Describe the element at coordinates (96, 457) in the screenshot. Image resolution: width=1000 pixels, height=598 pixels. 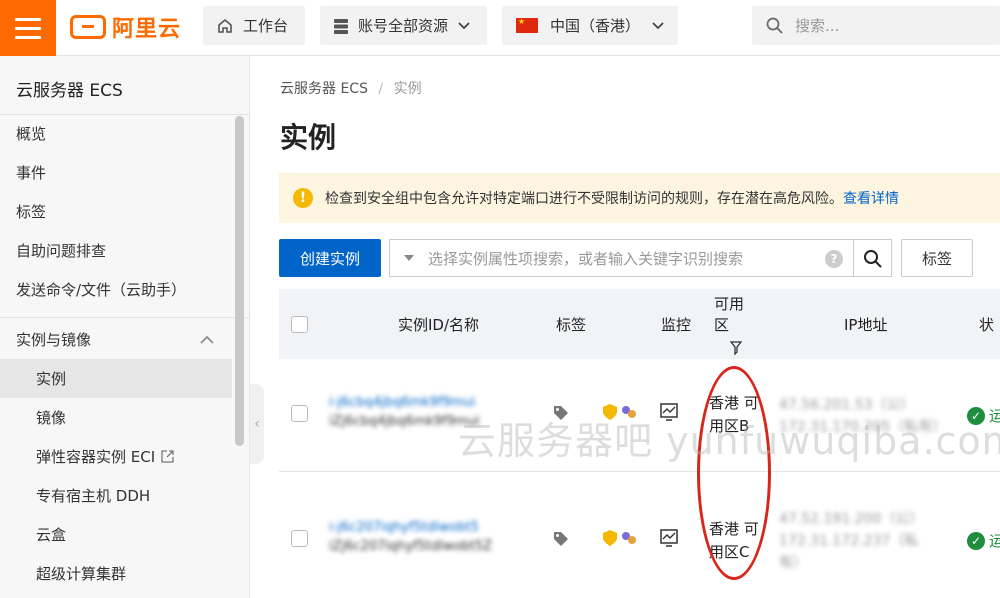
I see `sidebar-item-label: 弹性容器实例 ECI` at that location.